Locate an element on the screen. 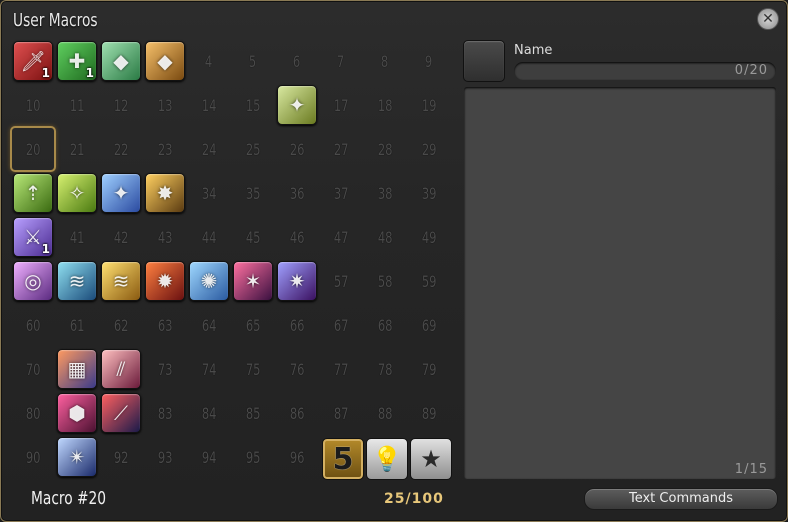  macro-icon-91: ✴ is located at coordinates (77, 457).